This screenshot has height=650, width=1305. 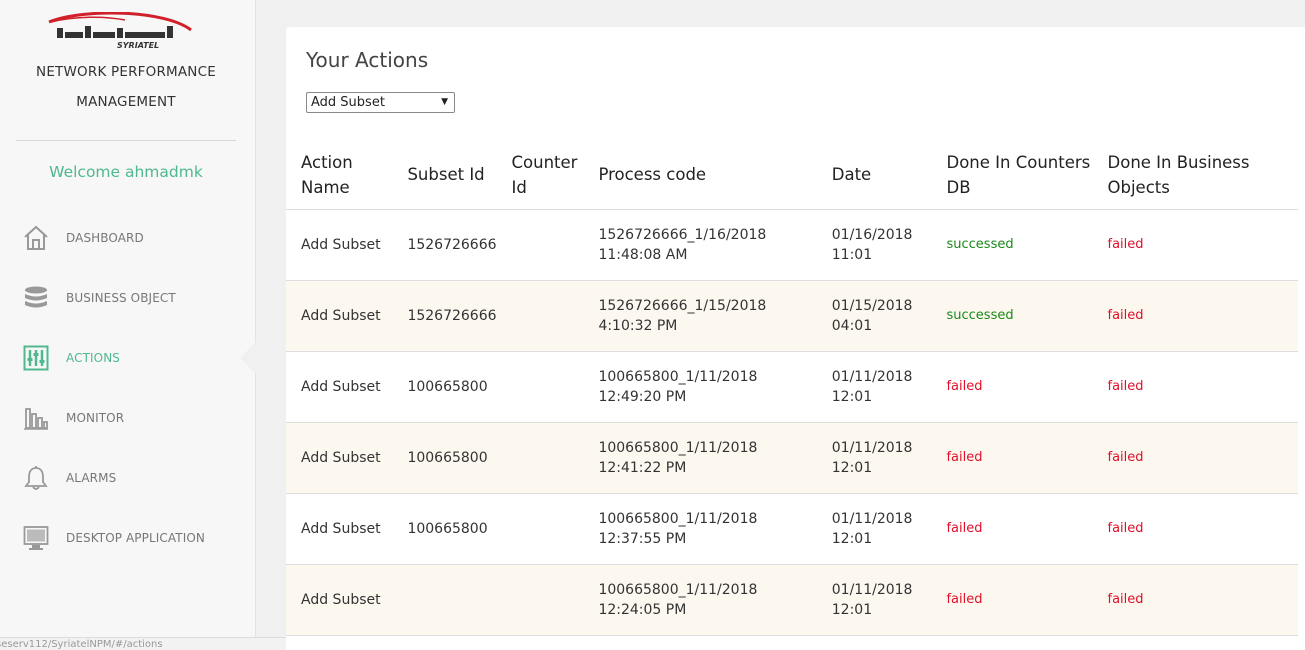 What do you see at coordinates (248, 358) in the screenshot?
I see `active-indicator` at bounding box center [248, 358].